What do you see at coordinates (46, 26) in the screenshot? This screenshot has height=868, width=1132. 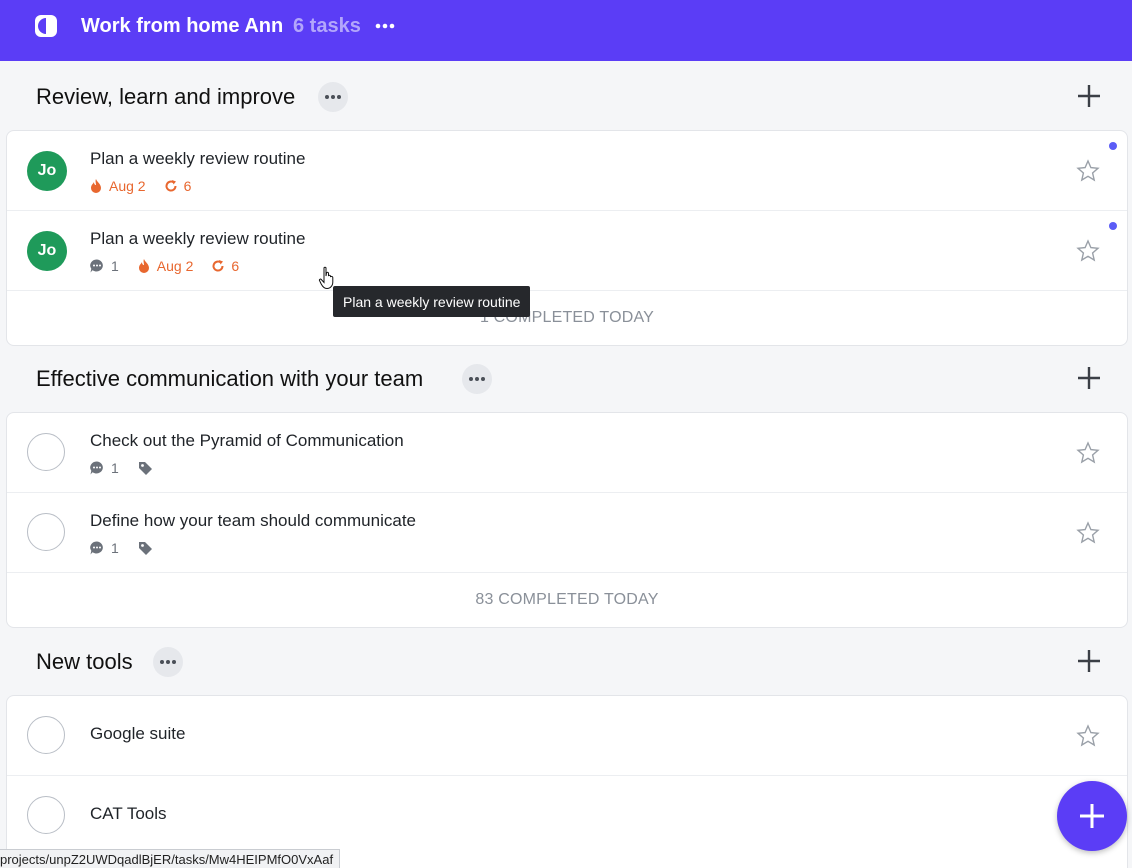 I see `app-logo-icon` at bounding box center [46, 26].